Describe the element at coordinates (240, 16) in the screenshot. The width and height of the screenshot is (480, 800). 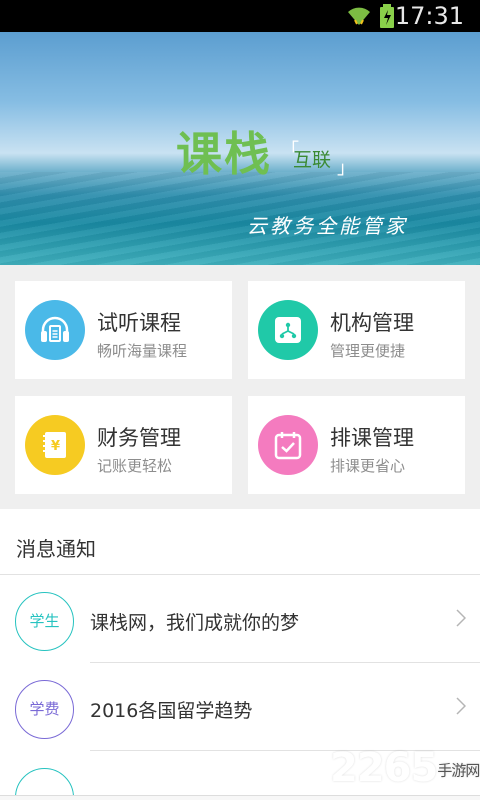
I see `status-bar: 17:31` at that location.